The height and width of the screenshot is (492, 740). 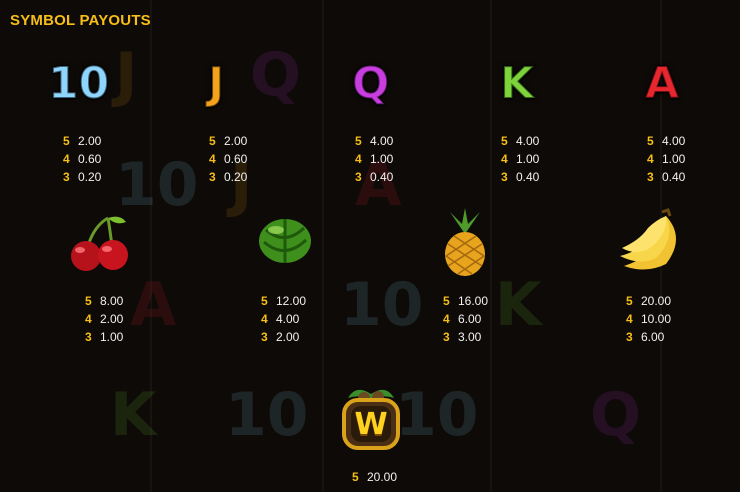 What do you see at coordinates (473, 301) in the screenshot?
I see `payout-value: 16.00` at bounding box center [473, 301].